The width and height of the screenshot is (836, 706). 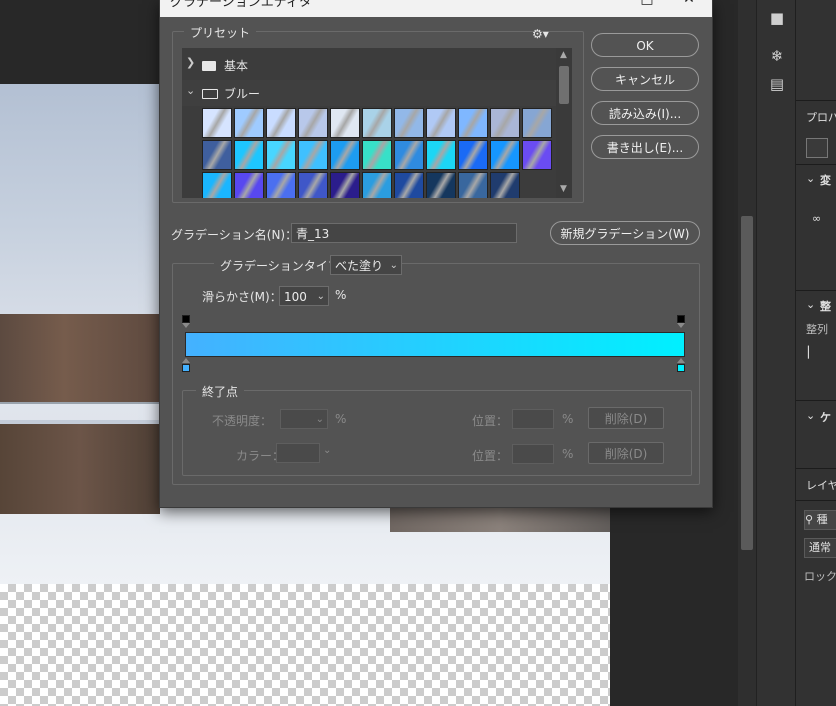 What do you see at coordinates (369, 65) in the screenshot?
I see `preset-folder-basic: ❯ 基本` at bounding box center [369, 65].